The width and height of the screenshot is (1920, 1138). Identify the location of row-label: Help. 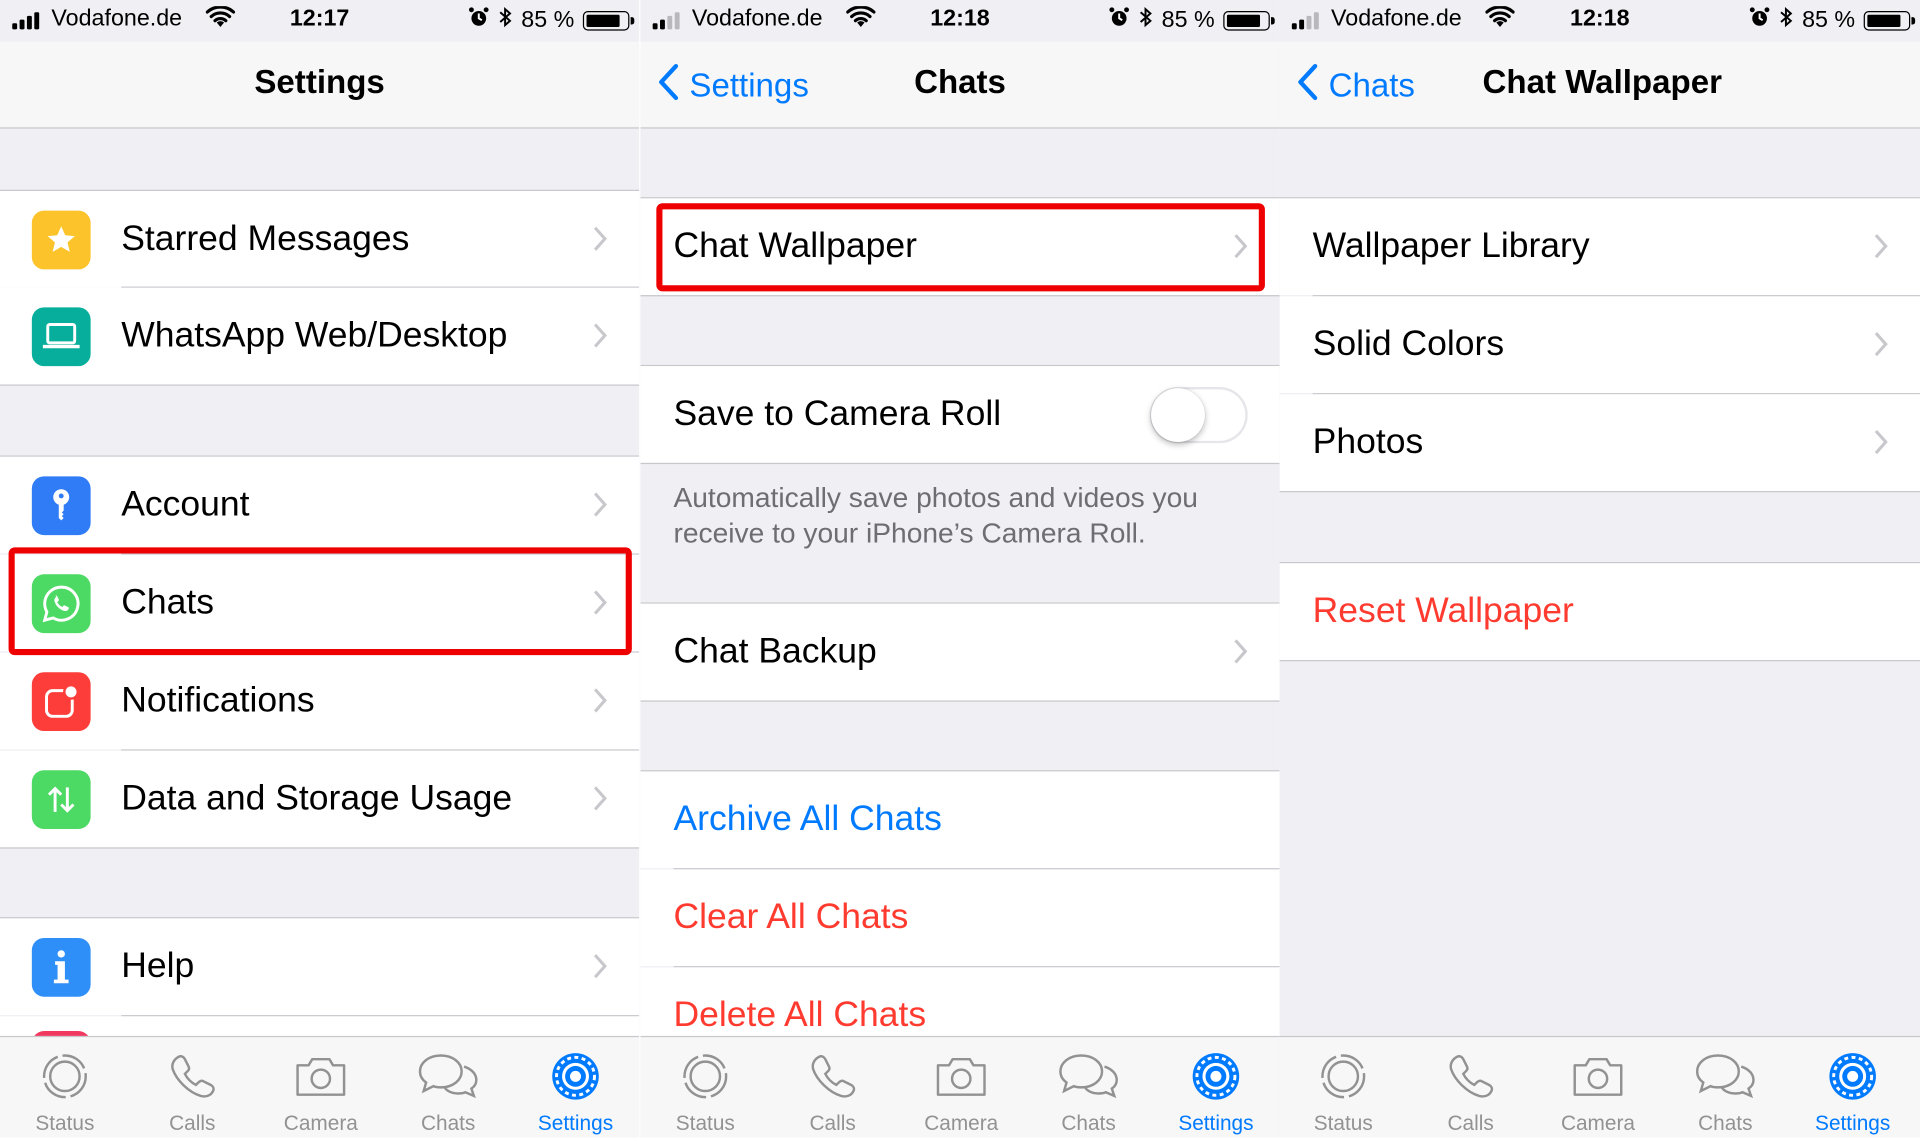
(158, 966).